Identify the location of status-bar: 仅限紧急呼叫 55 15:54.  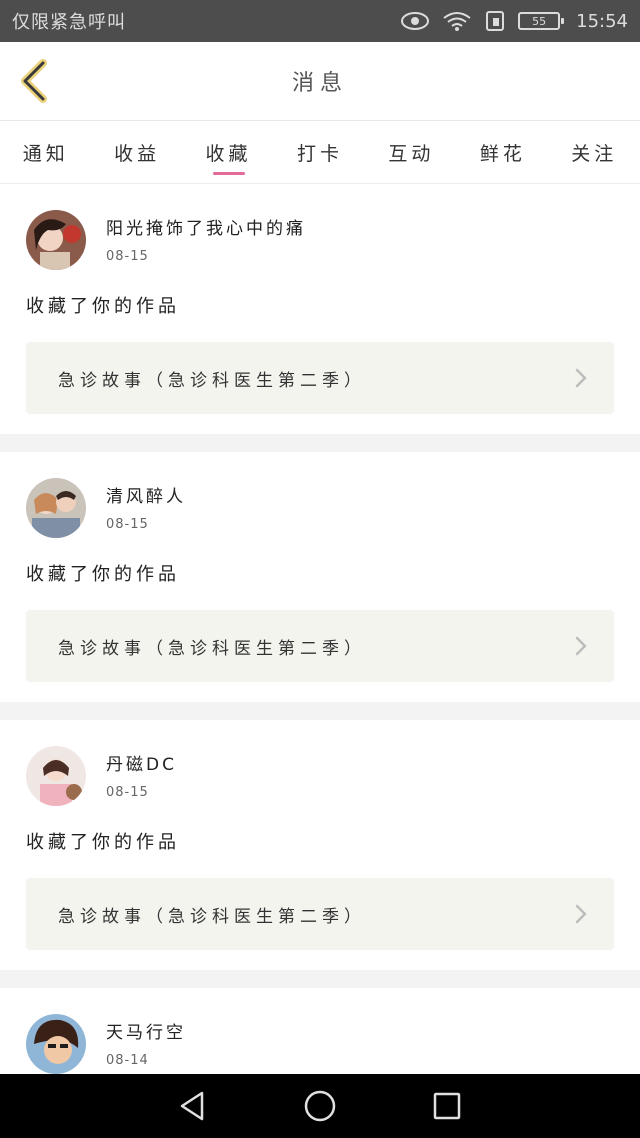
(320, 21).